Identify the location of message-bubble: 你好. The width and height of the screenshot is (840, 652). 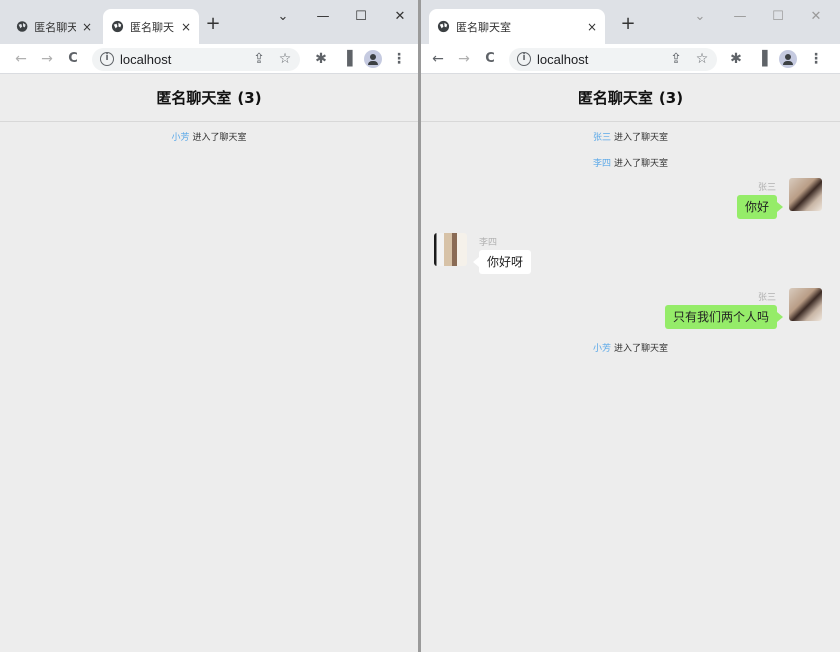
(760, 207).